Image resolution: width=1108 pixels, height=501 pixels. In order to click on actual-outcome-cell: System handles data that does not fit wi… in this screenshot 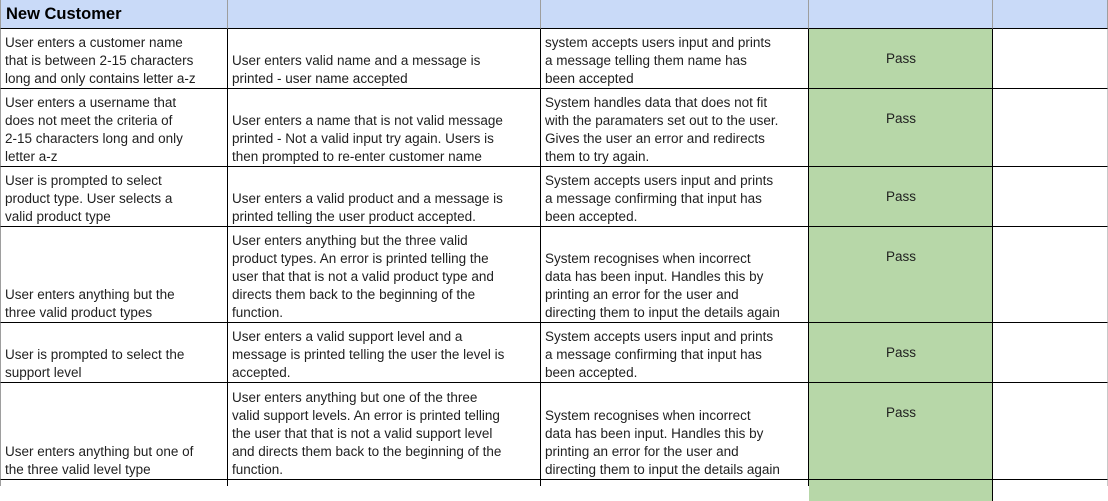, I will do `click(675, 128)`.